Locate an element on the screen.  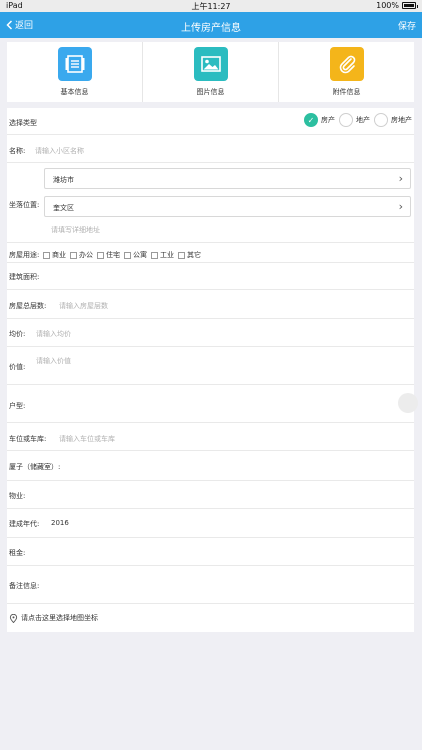
map-picker: 请点击这里选择地图坐标 is located at coordinates (53, 618).